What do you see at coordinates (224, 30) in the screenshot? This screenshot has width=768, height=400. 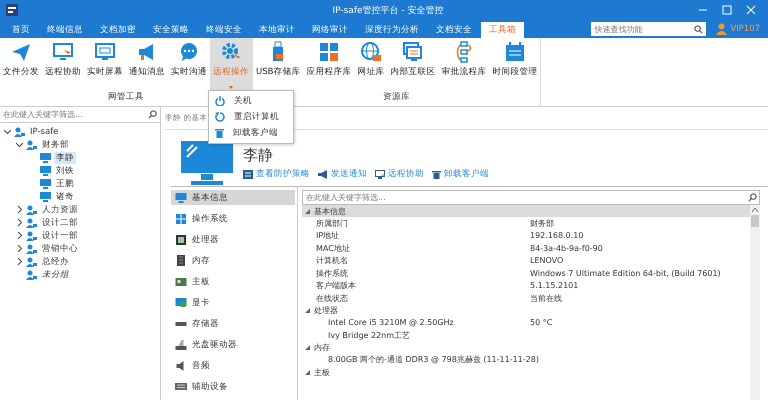 I see `menu-tab: 终端安全` at bounding box center [224, 30].